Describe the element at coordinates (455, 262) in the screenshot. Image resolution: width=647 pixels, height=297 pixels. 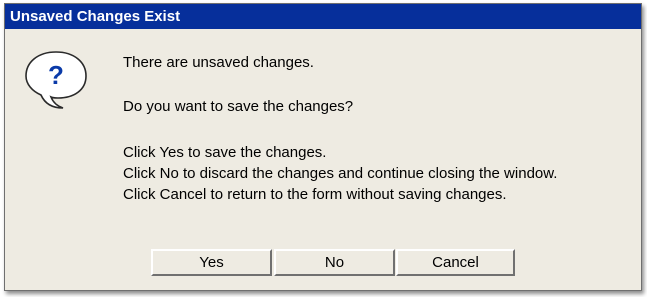
I see `cancel-button: Cancel` at that location.